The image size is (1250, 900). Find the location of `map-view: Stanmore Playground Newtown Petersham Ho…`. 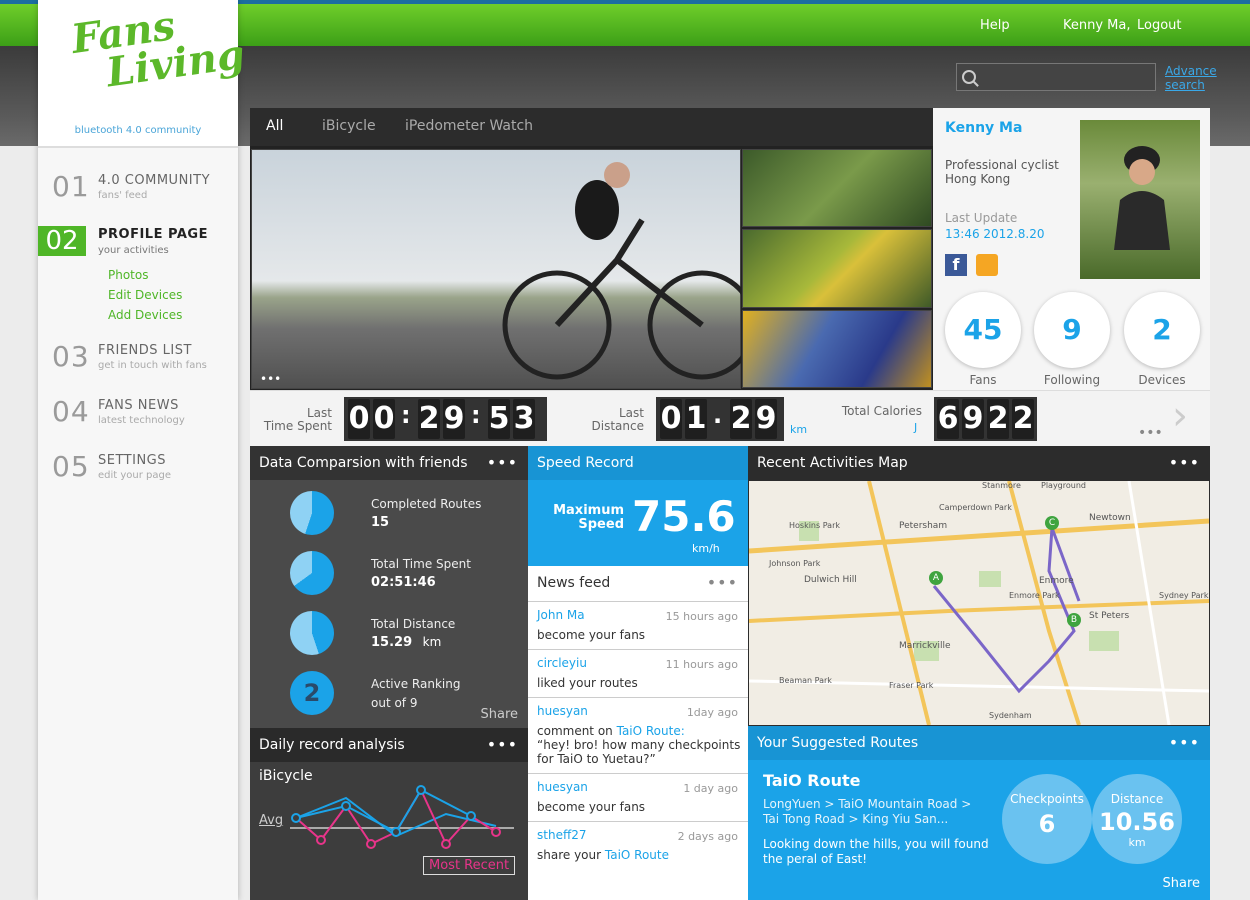

map-view: Stanmore Playground Newtown Petersham Ho… is located at coordinates (979, 603).